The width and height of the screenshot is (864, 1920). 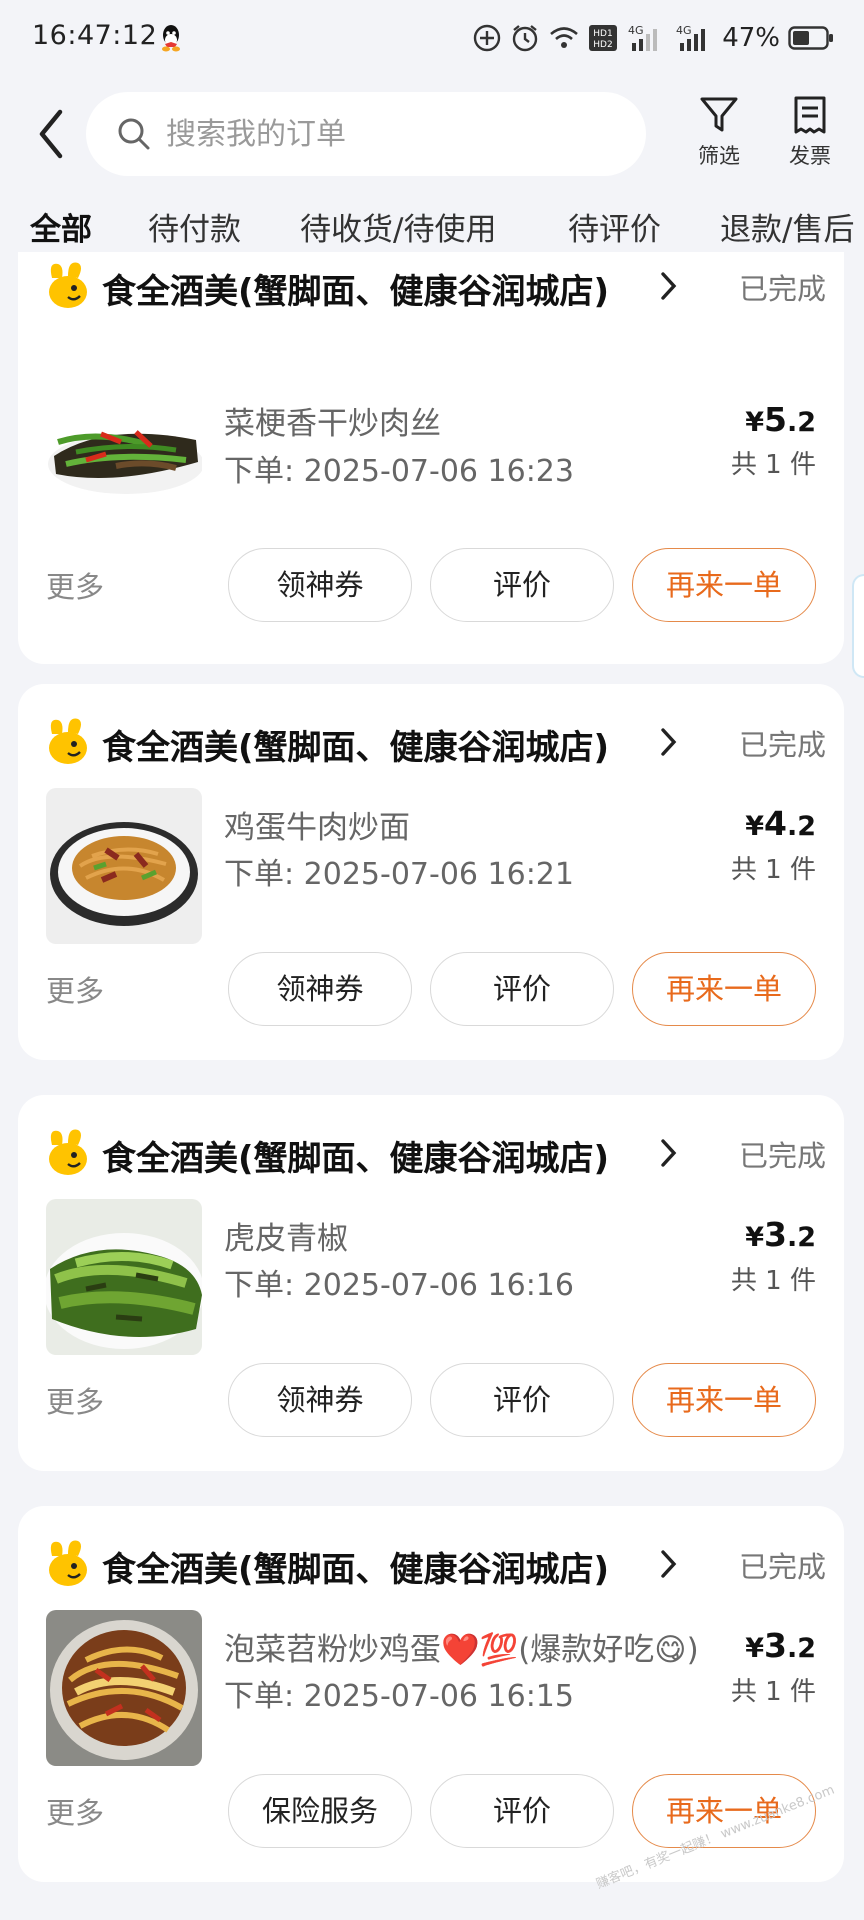 I want to click on data-saver-icon, so click(x=487, y=38).